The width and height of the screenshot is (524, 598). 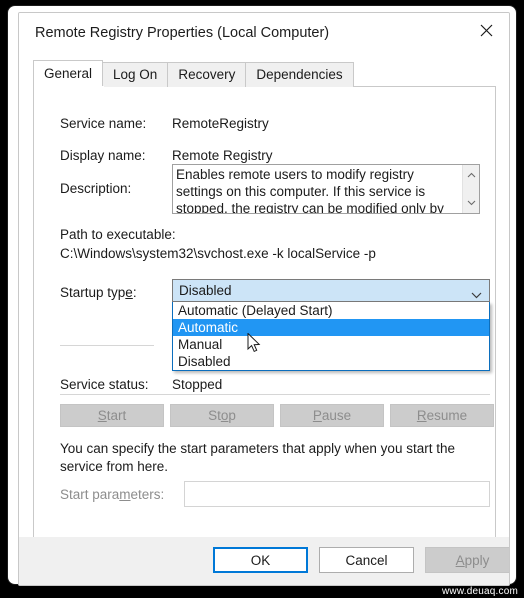 I want to click on pause-button: Pause, so click(x=332, y=415).